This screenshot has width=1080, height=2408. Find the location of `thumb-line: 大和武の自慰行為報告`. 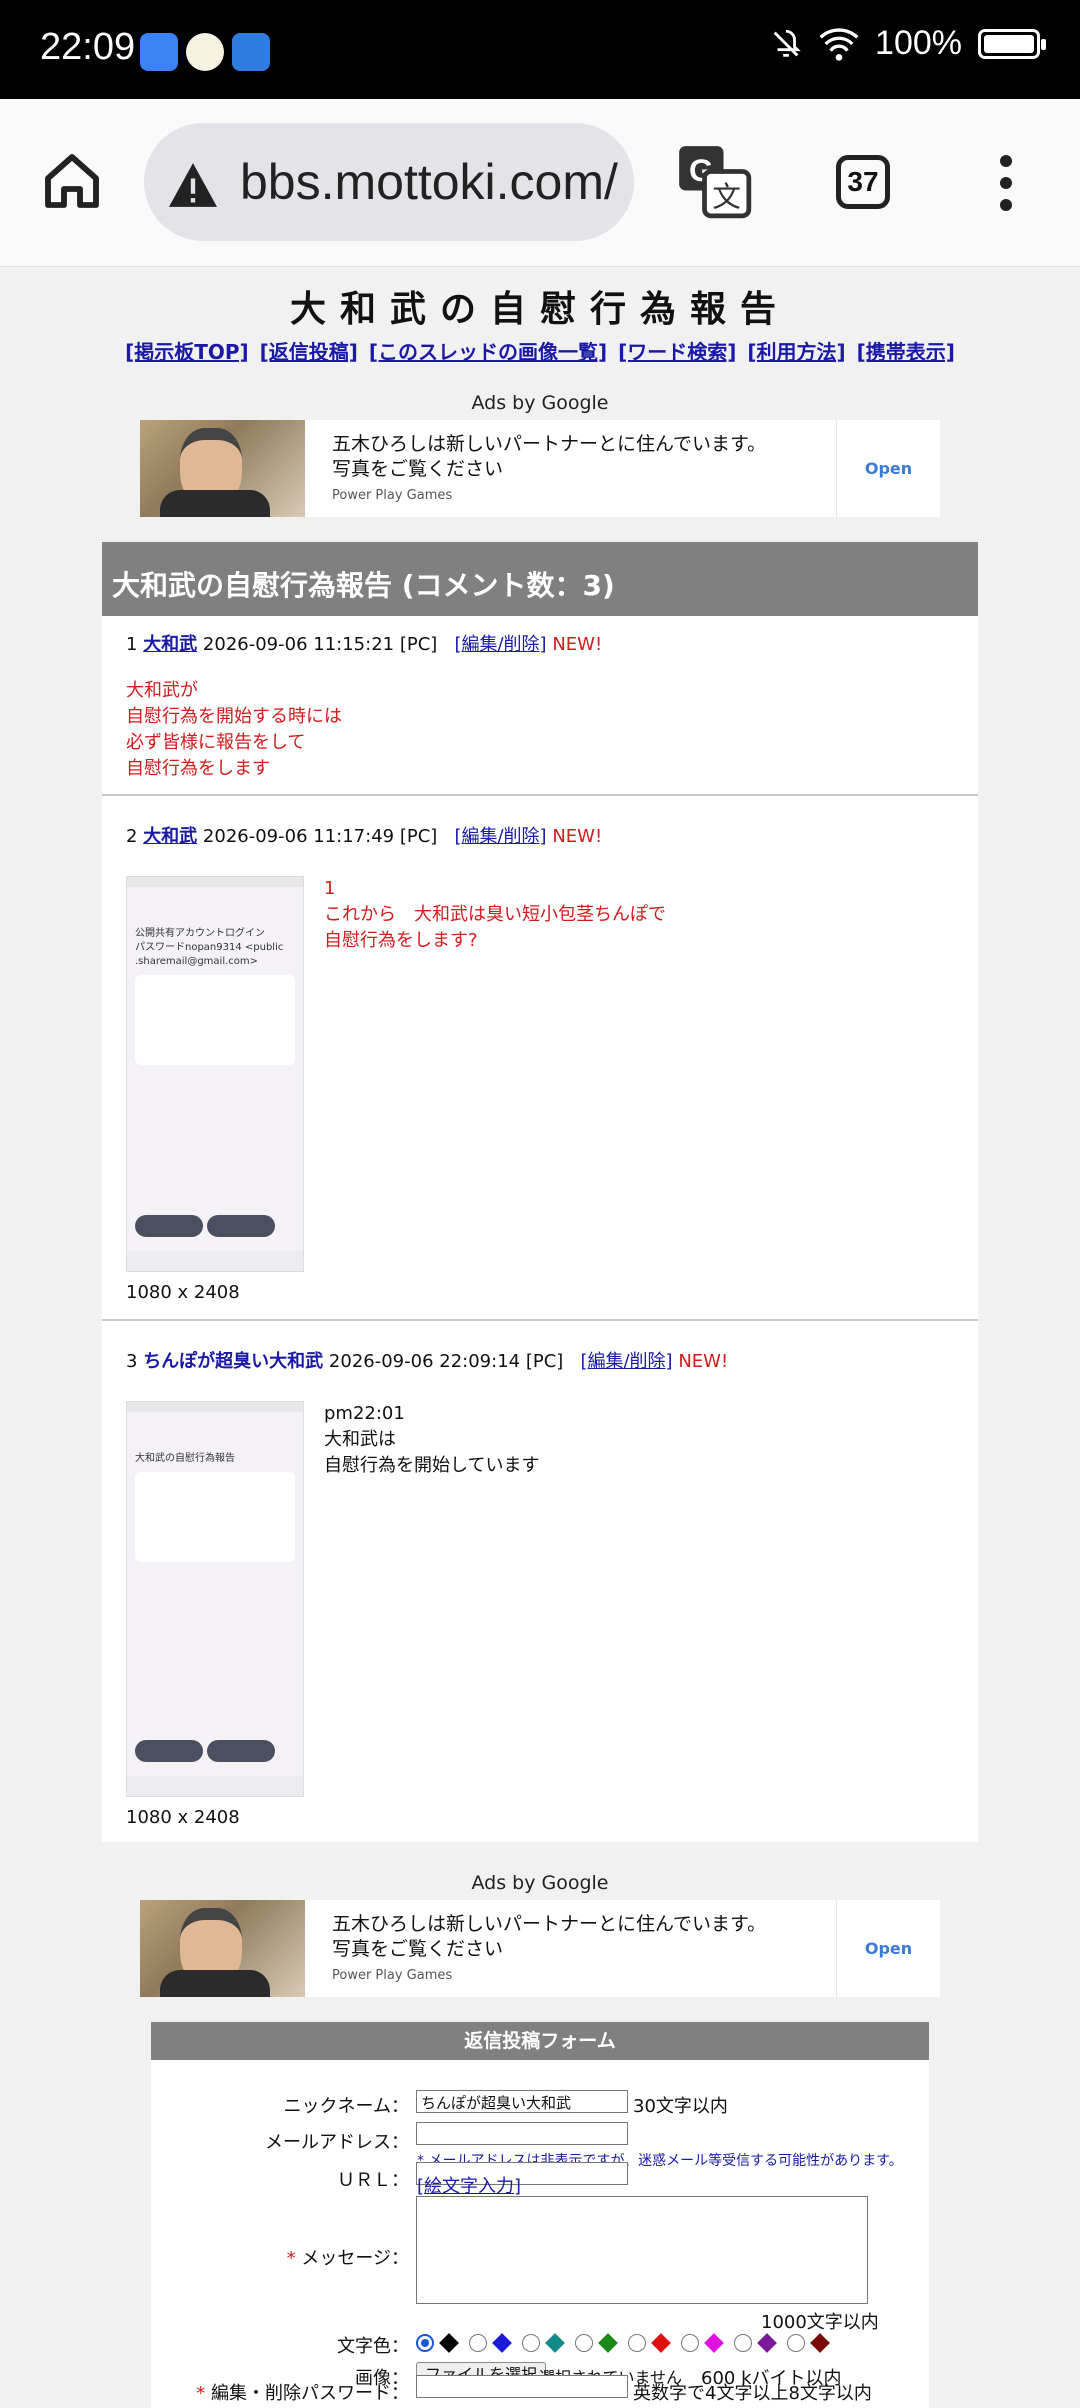

thumb-line: 大和武の自慰行為報告 is located at coordinates (185, 1458).